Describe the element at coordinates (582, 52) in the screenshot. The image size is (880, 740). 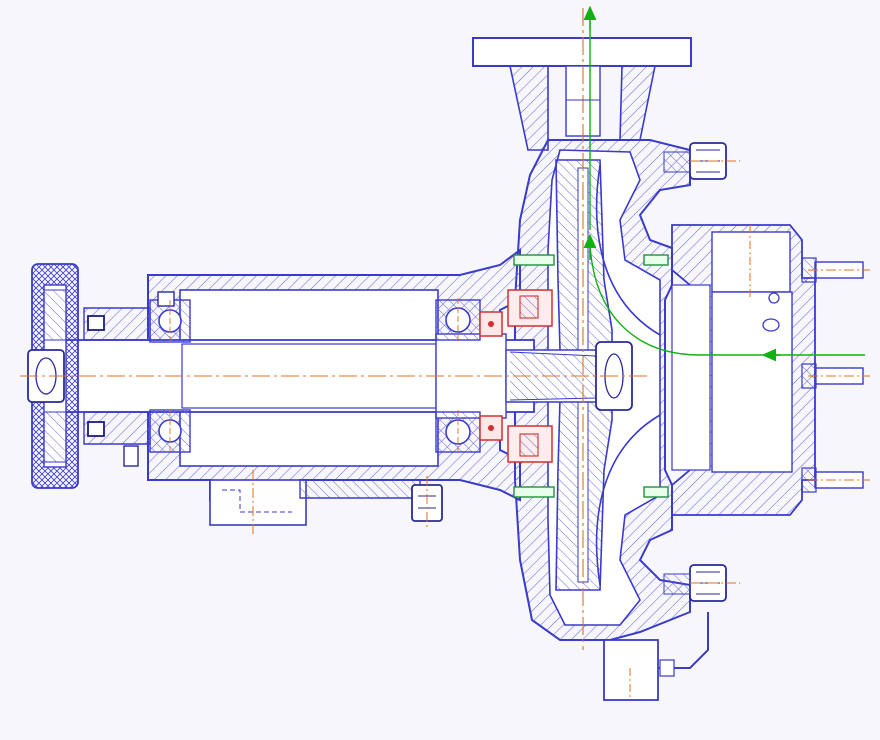
I see `discharge-flange` at that location.